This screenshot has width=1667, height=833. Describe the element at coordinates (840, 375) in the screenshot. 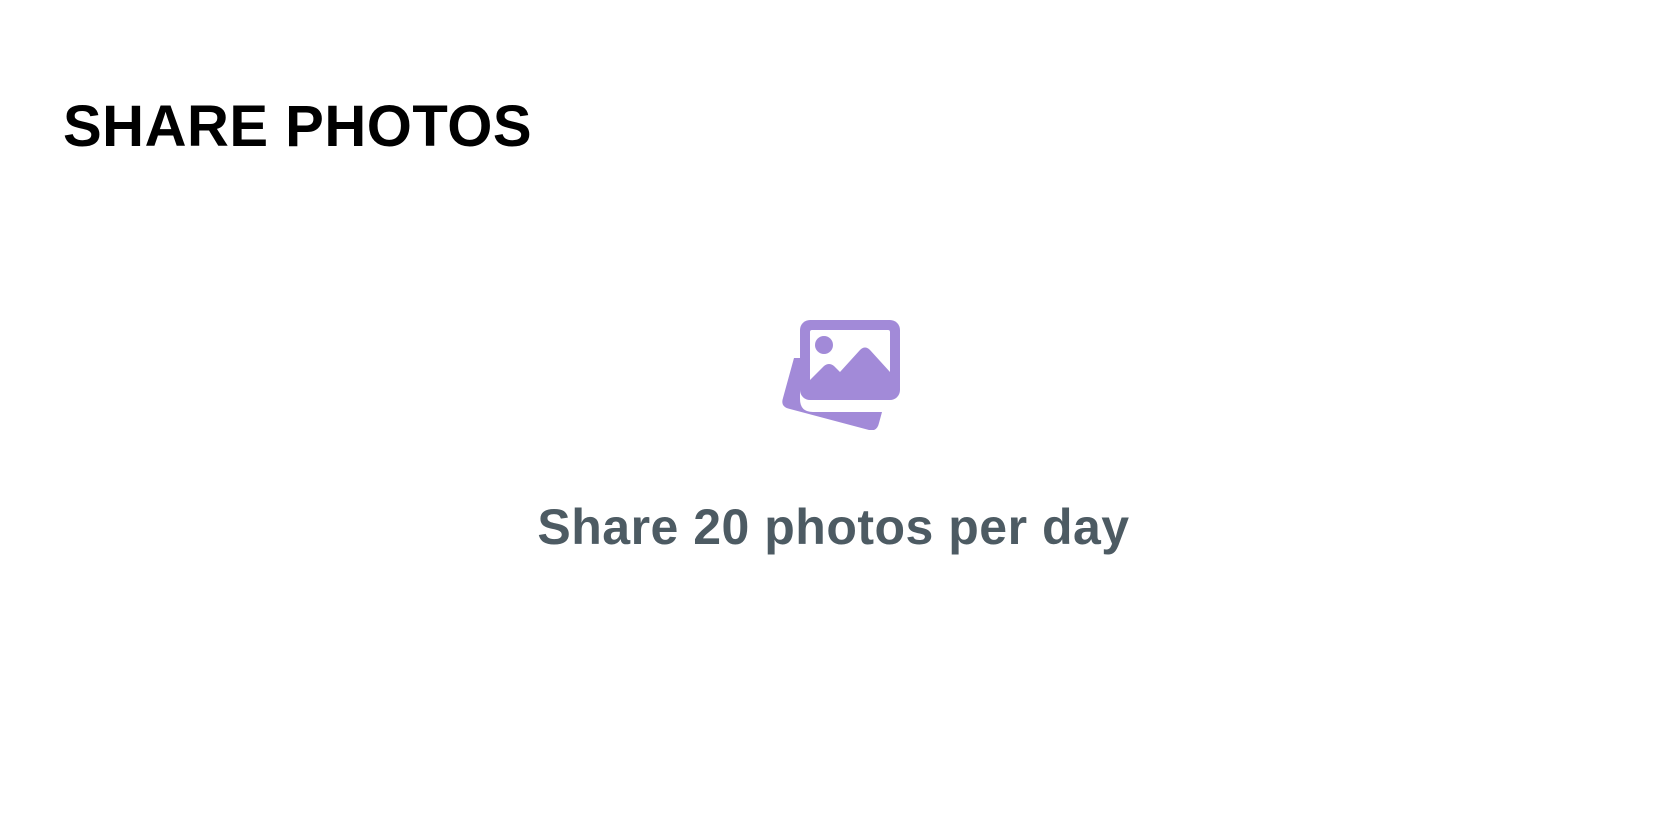

I see `photos-icon` at that location.